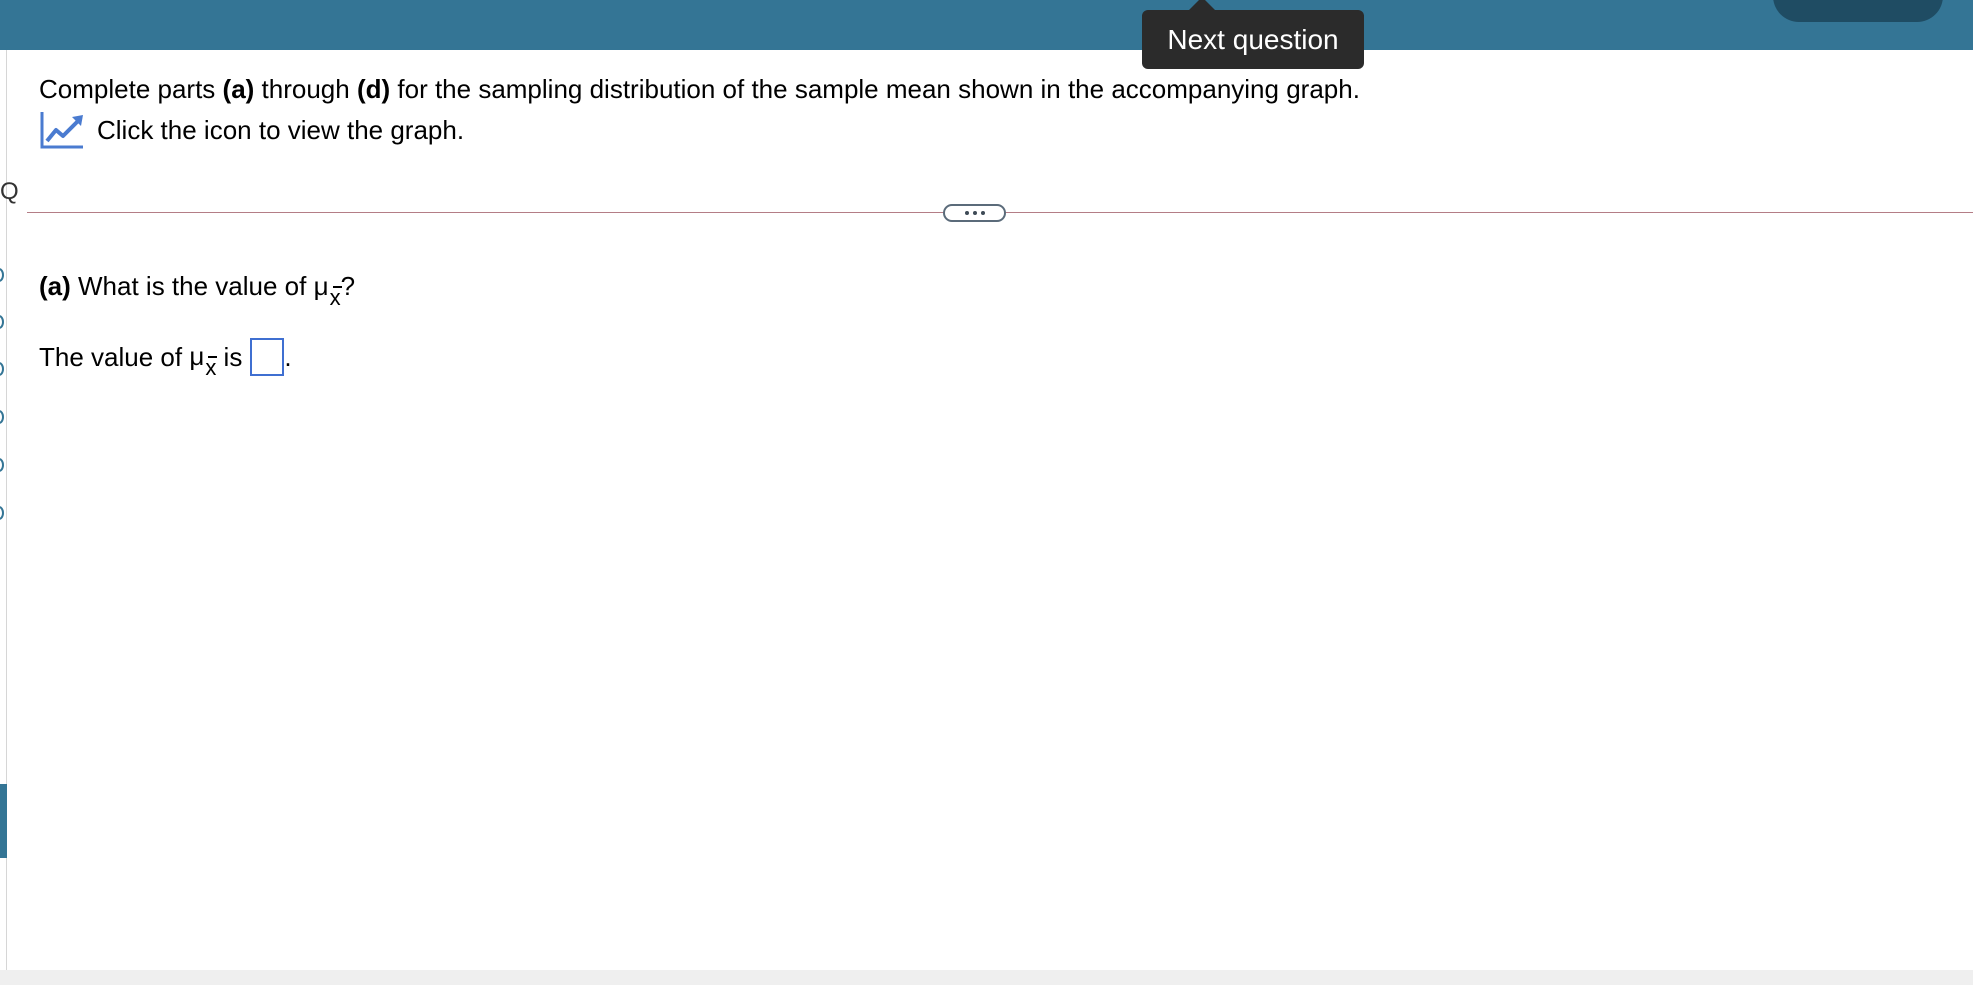 This screenshot has width=1973, height=985. Describe the element at coordinates (238, 89) in the screenshot. I see `intro-part-a: (a)` at that location.